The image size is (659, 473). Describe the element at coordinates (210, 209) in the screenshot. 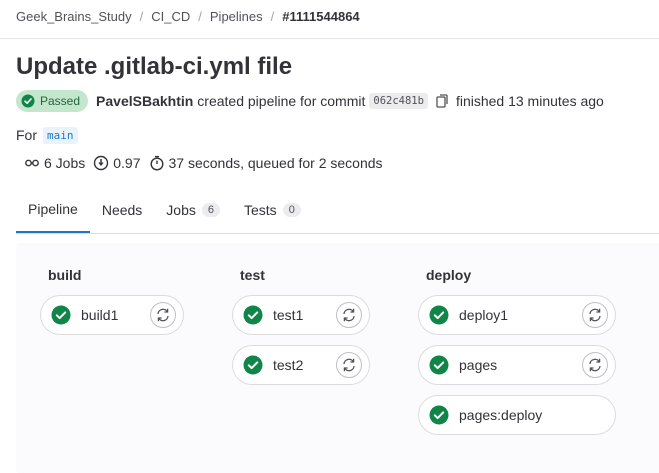

I see `tab-count-badge: 6` at that location.